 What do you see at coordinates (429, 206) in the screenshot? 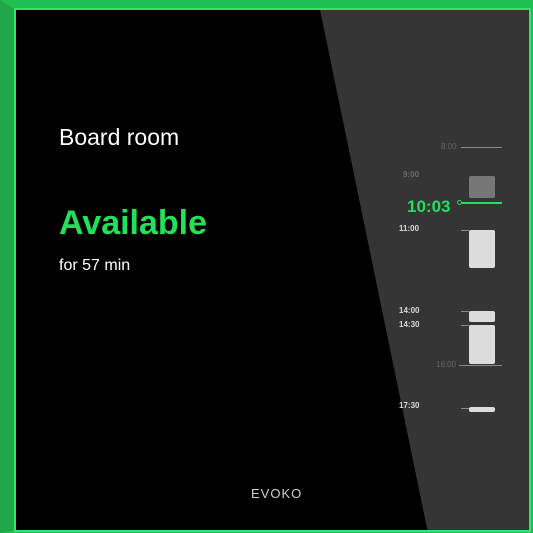
I see `current-time: 10:03` at bounding box center [429, 206].